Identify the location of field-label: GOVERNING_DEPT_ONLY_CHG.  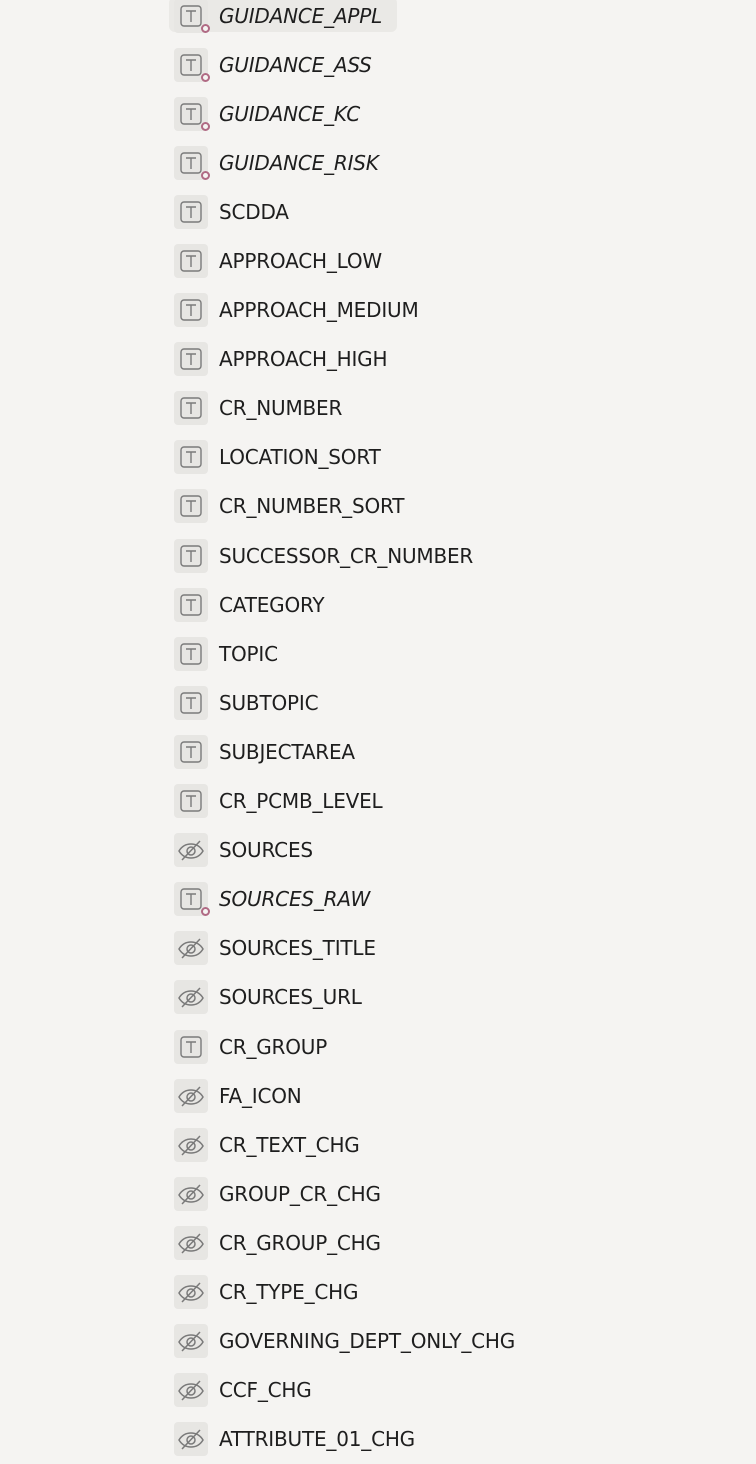
(367, 1341).